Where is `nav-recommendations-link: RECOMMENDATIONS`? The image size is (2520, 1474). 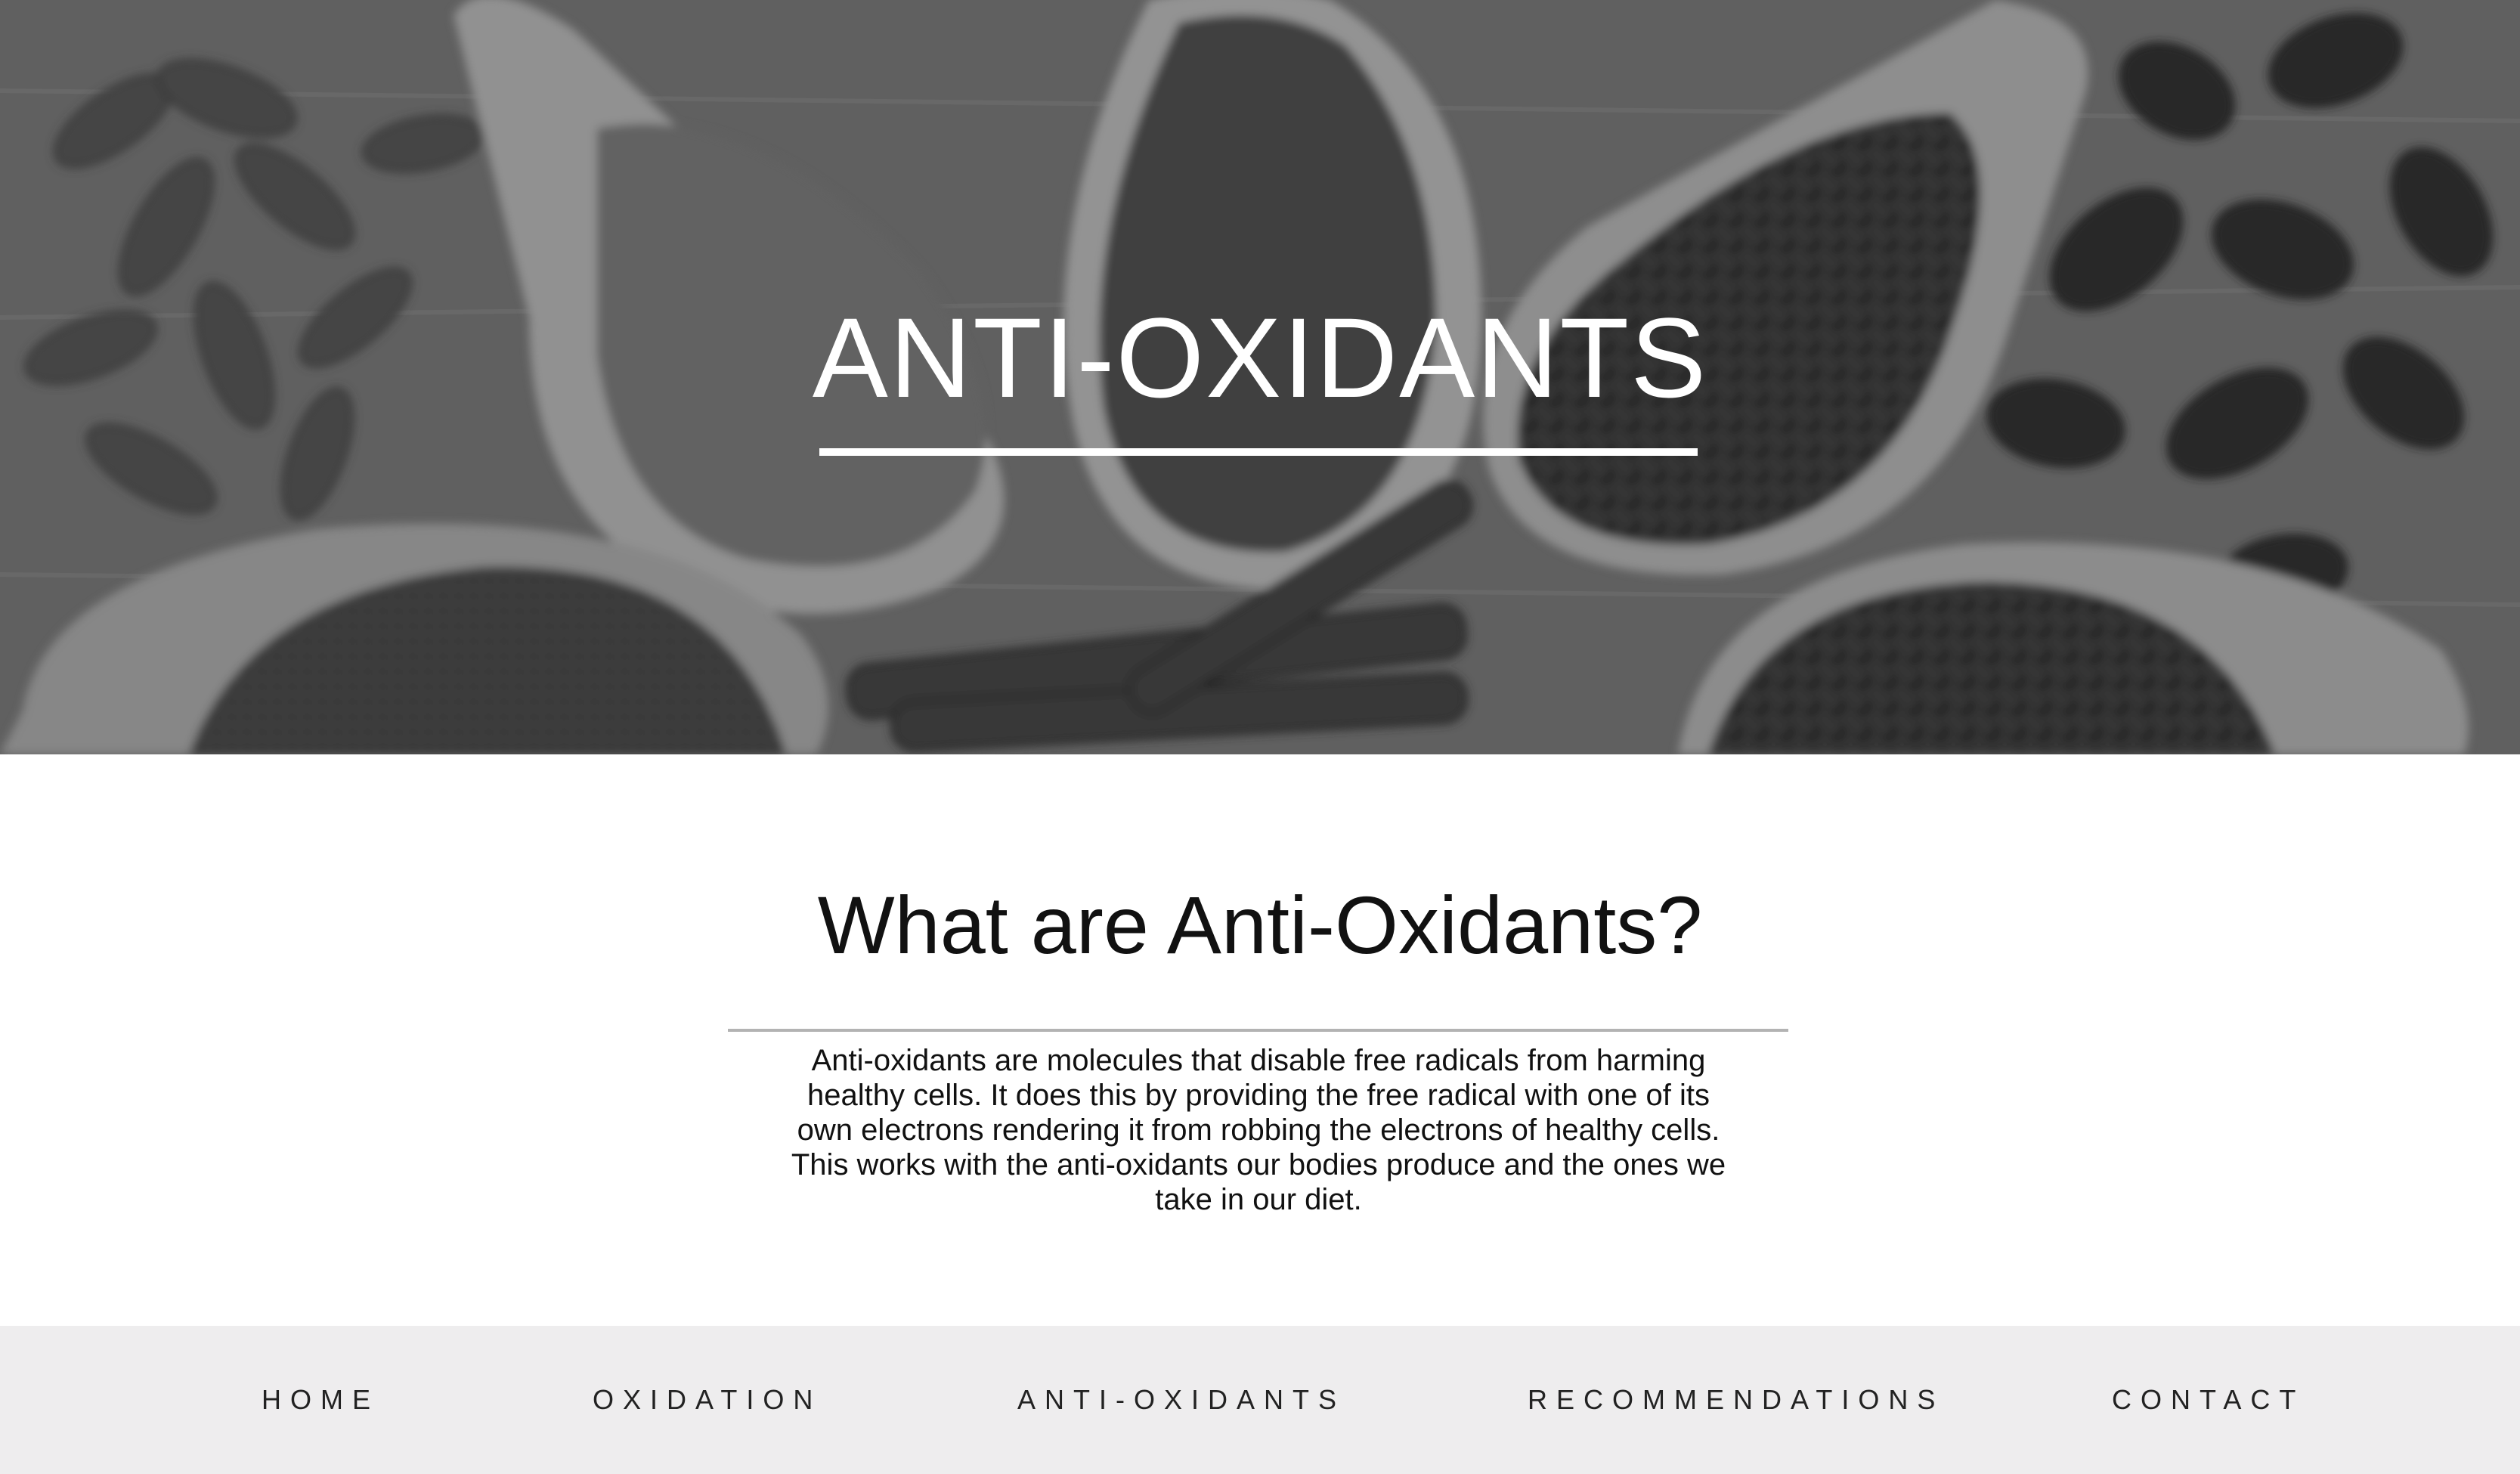
nav-recommendations-link: RECOMMENDATIONS is located at coordinates (1736, 1400).